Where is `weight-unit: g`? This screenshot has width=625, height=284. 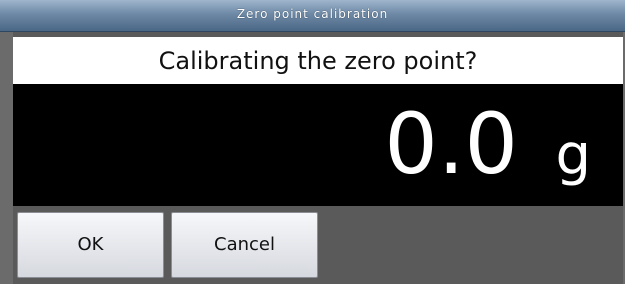
weight-unit: g is located at coordinates (573, 155).